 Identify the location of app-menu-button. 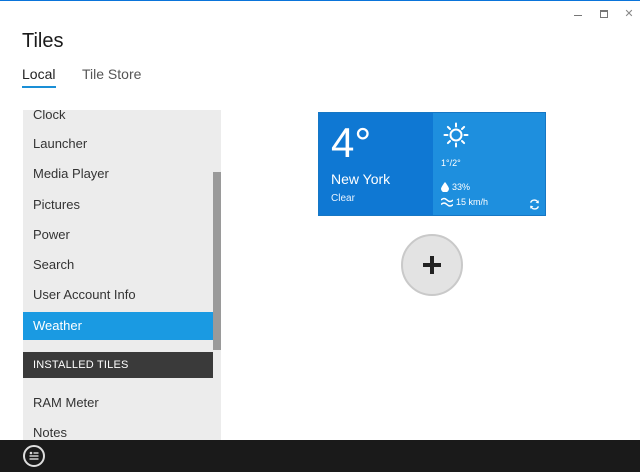
(34, 456).